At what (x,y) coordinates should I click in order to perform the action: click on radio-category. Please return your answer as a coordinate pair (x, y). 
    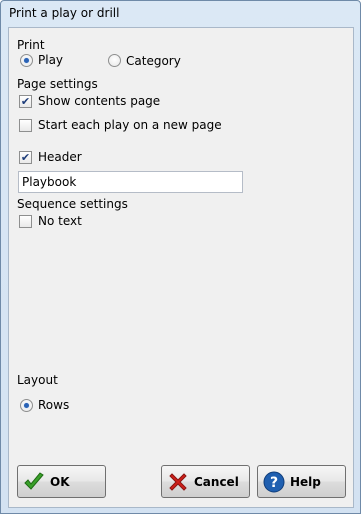
    Looking at the image, I should click on (114, 60).